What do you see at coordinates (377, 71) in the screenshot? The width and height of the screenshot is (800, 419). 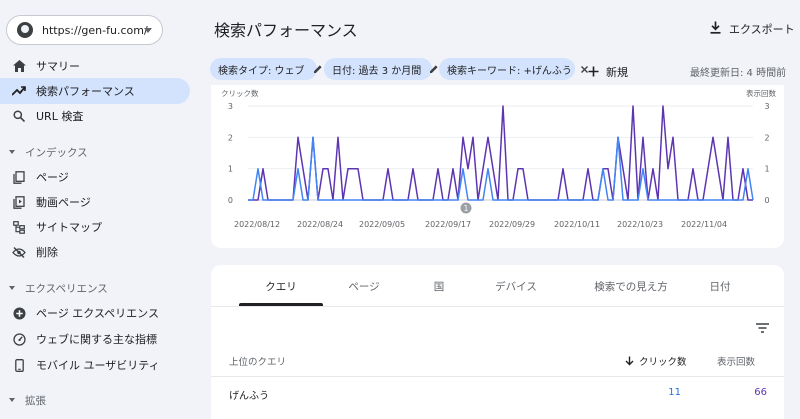 I see `chip-label: 日付: 過去 3 か月間` at bounding box center [377, 71].